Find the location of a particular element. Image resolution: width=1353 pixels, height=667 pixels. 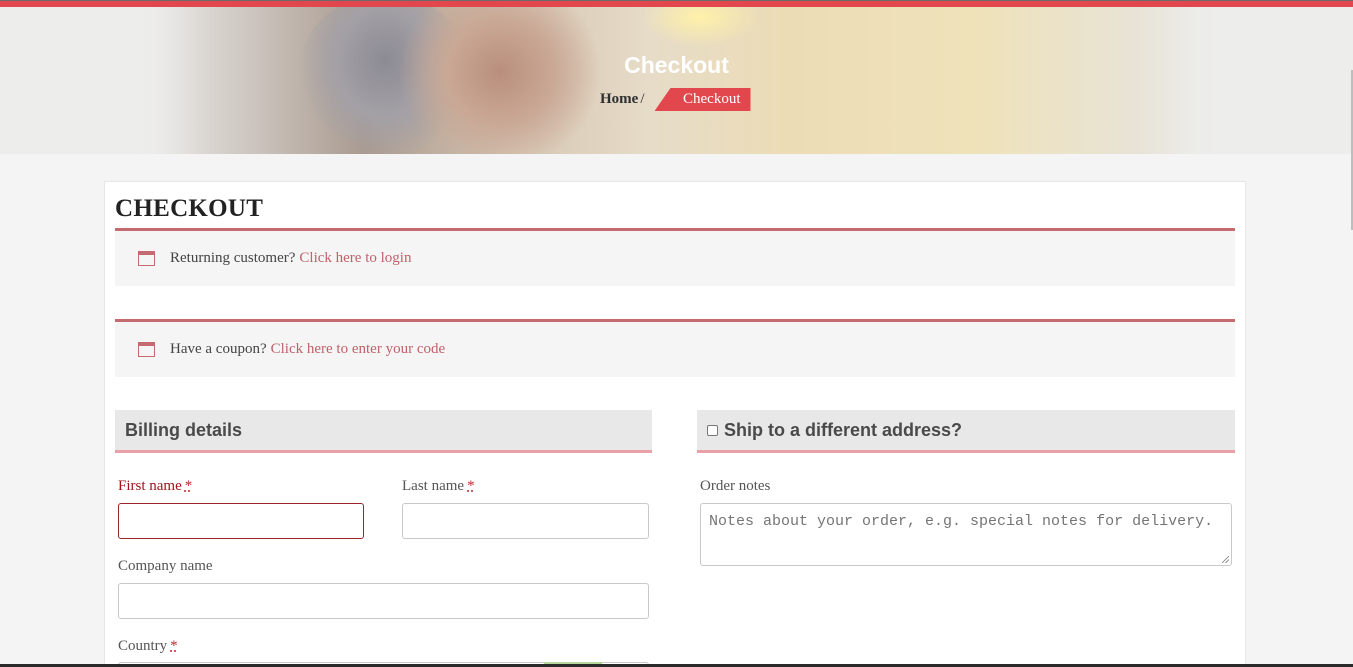

ship-different-address-checkbox is located at coordinates (712, 430).